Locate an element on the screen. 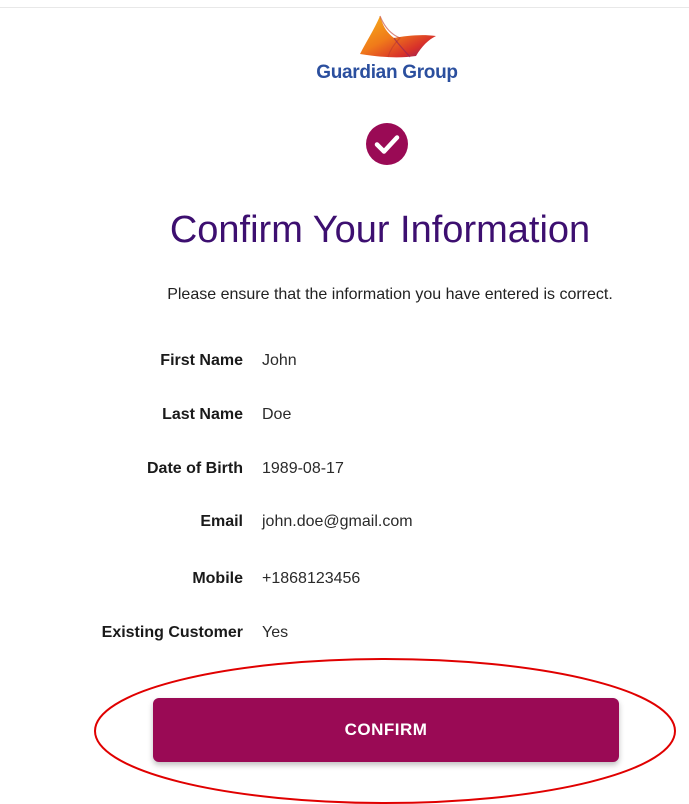  email-label: Email is located at coordinates (221, 521).